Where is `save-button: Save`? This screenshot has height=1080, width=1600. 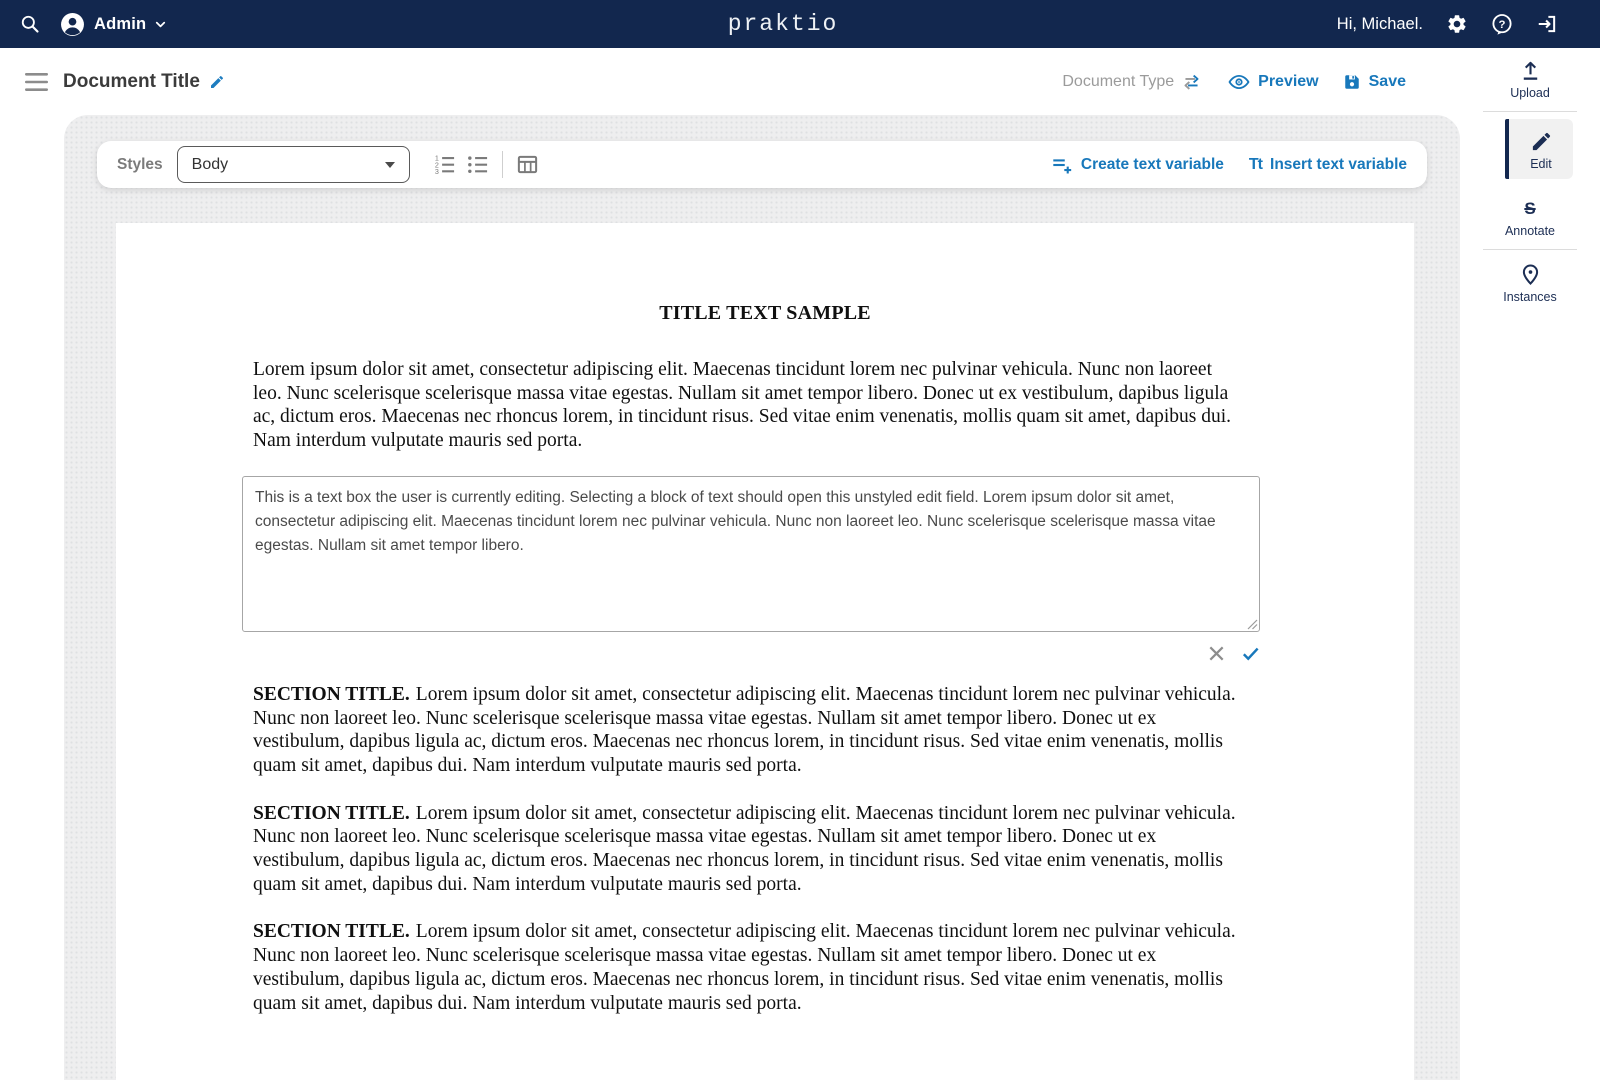 save-button: Save is located at coordinates (1374, 82).